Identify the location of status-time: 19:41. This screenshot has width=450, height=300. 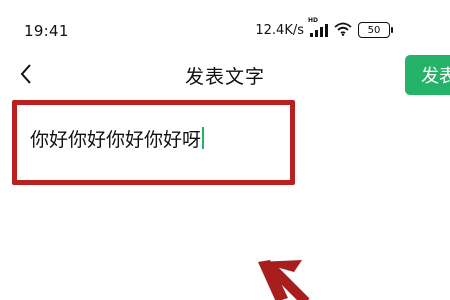
(46, 31).